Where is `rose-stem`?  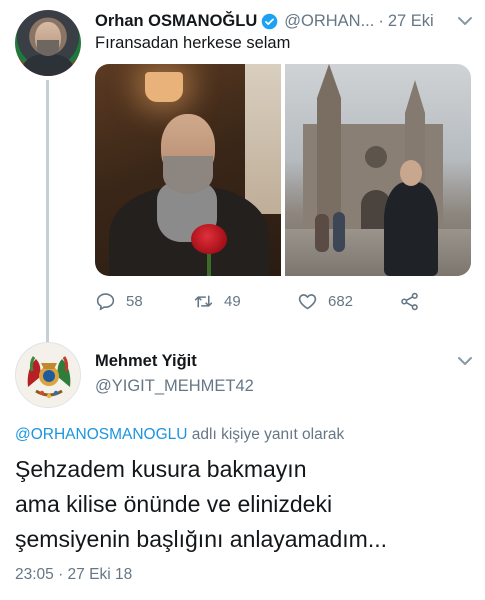 rose-stem is located at coordinates (209, 264).